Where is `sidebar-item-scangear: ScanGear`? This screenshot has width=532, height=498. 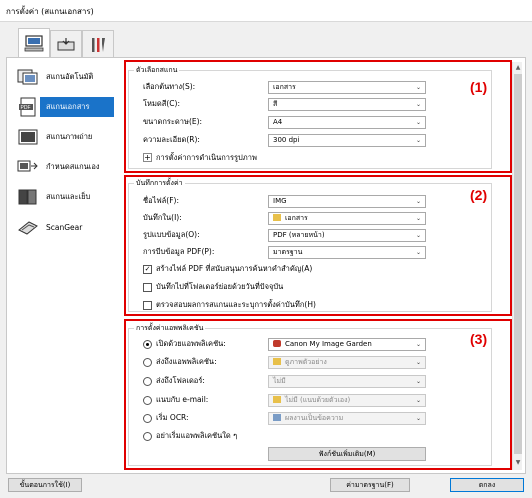 sidebar-item-scangear: ScanGear is located at coordinates (64, 227).